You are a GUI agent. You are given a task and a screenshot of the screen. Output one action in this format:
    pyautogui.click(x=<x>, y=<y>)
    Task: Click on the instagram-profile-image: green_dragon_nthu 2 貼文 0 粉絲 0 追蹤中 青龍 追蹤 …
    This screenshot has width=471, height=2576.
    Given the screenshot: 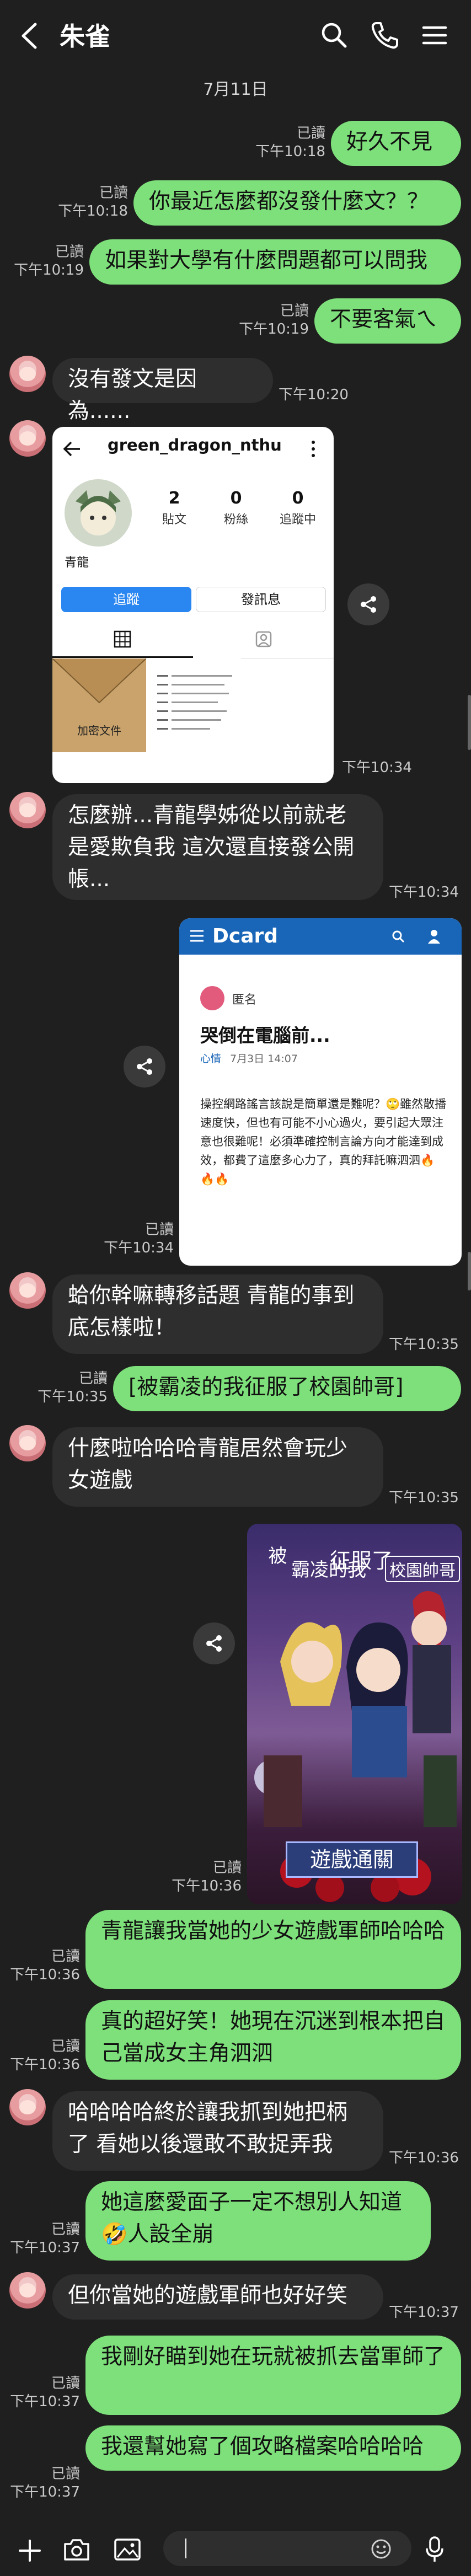 What is the action you would take?
    pyautogui.click(x=193, y=605)
    